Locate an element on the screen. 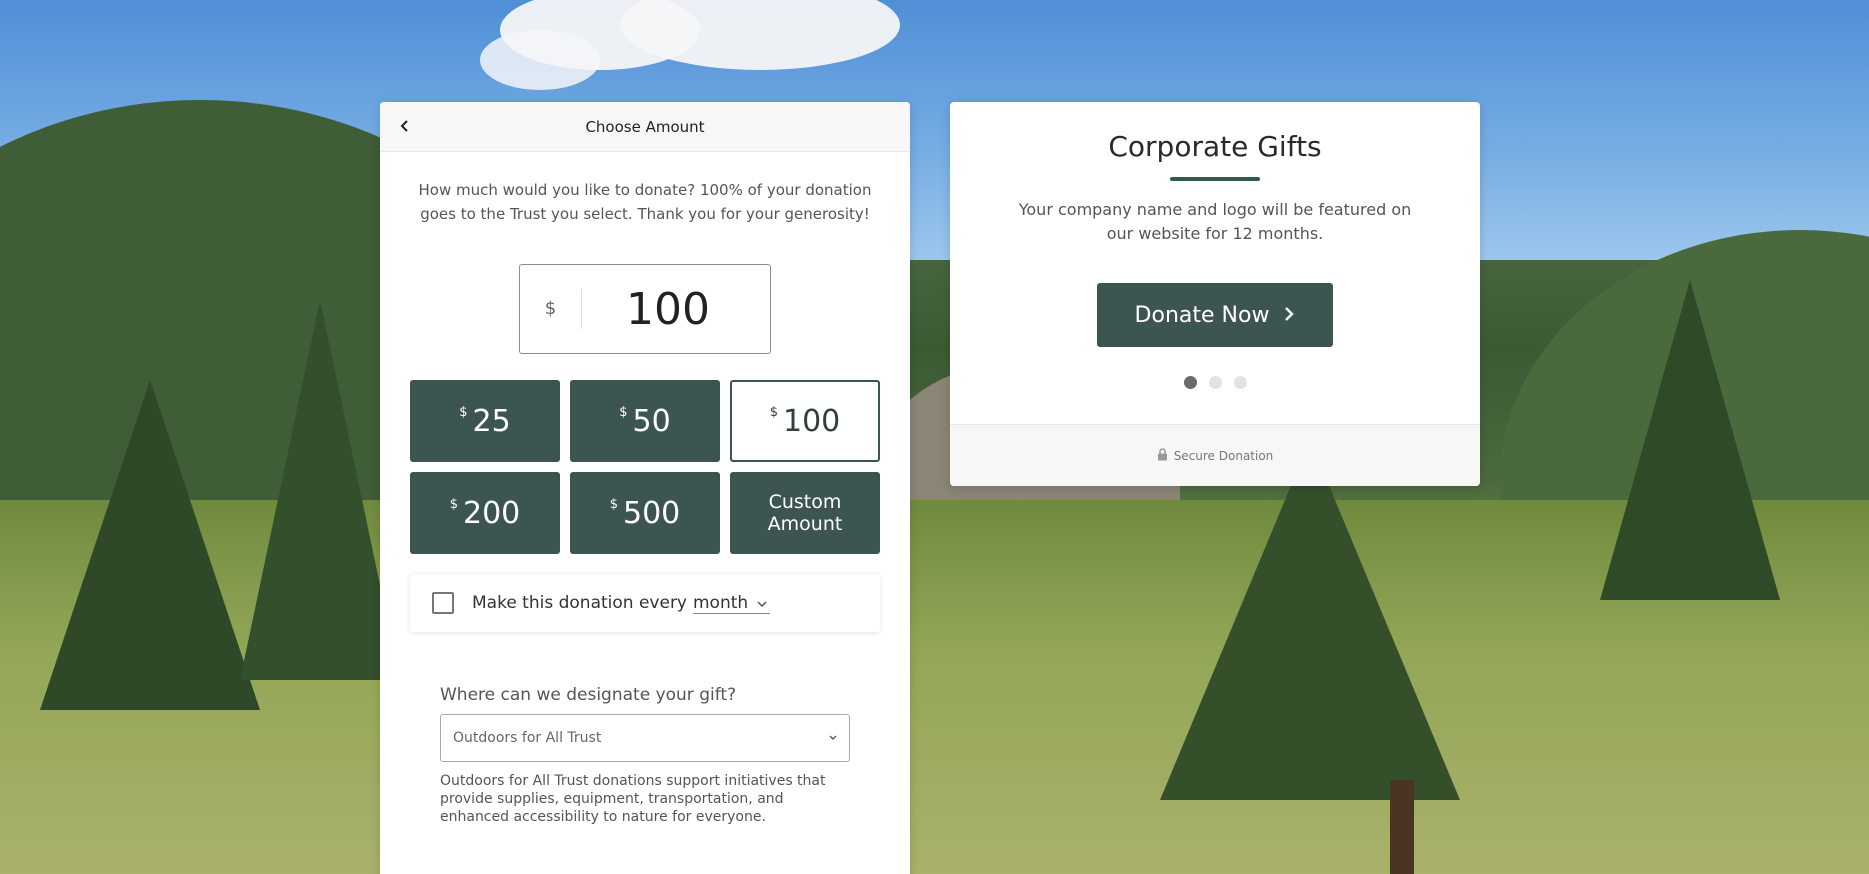 This screenshot has height=874, width=1869. amount-value: 100 is located at coordinates (676, 309).